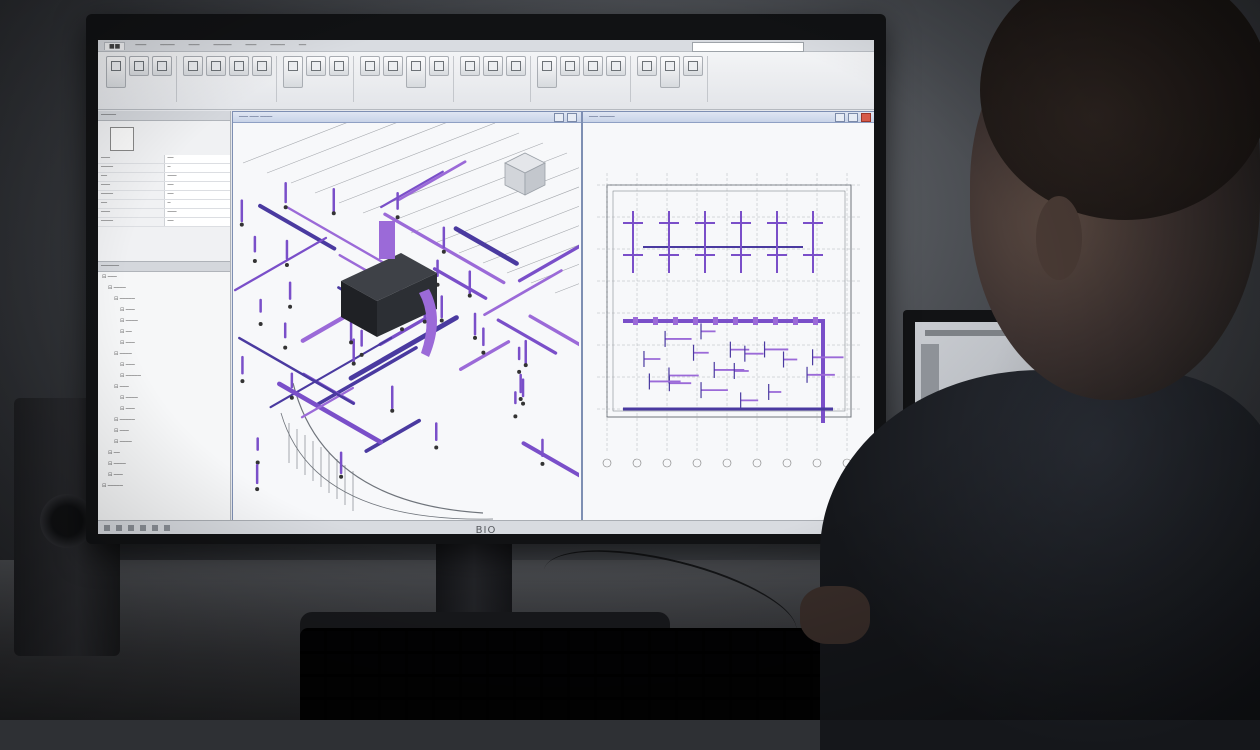 The height and width of the screenshot is (750, 1260). I want to click on maximize-icon, so click(572, 117).